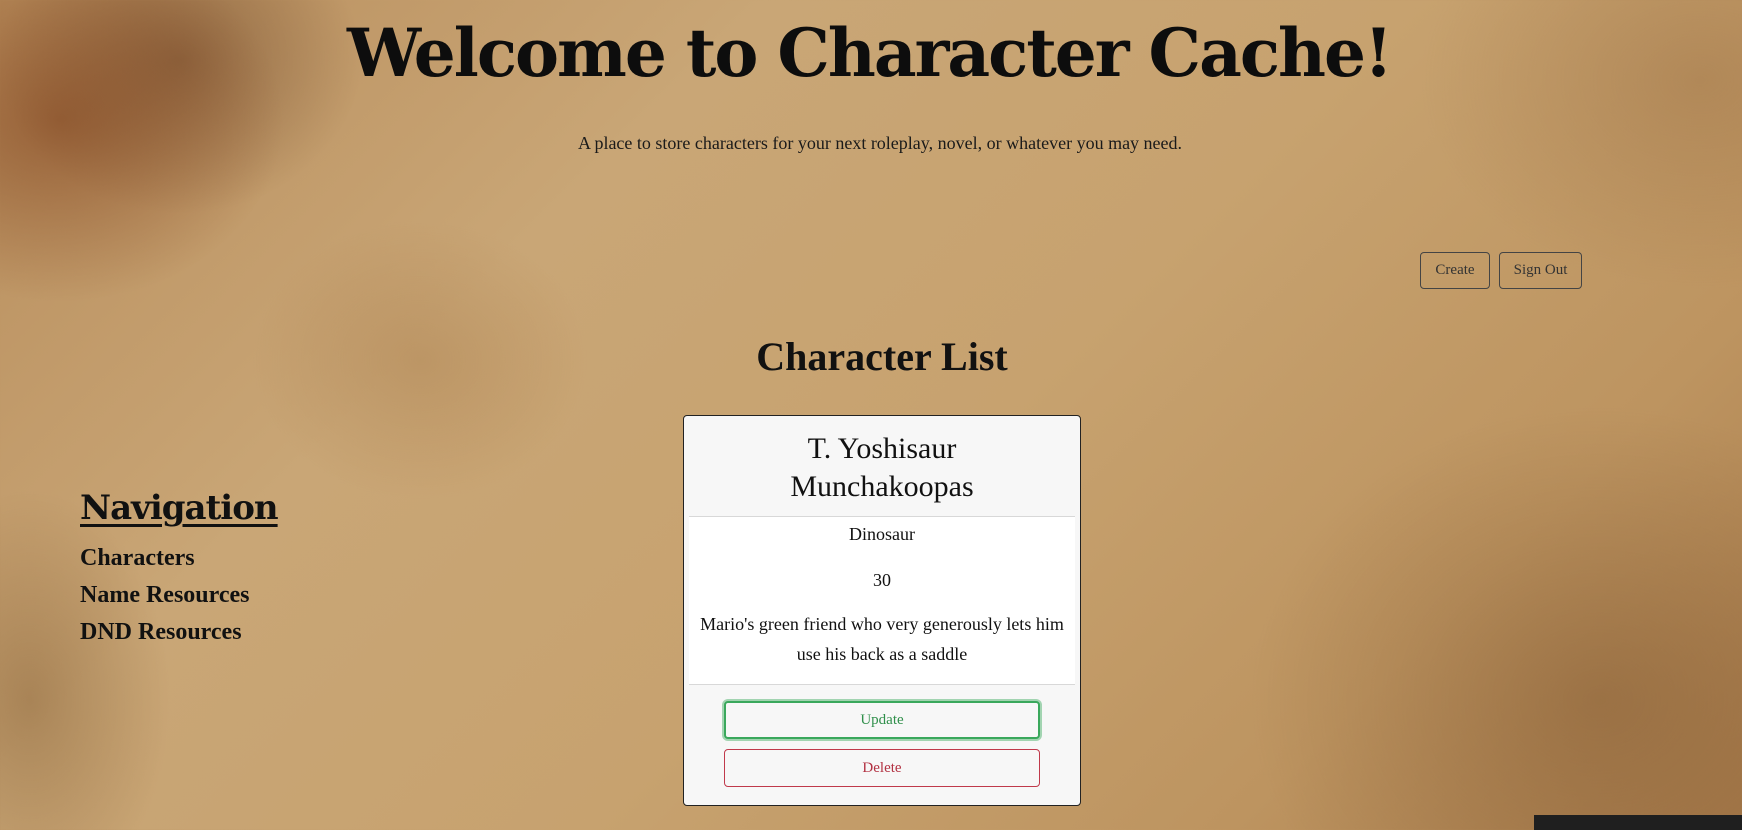 Image resolution: width=1742 pixels, height=830 pixels. What do you see at coordinates (882, 580) in the screenshot?
I see `character-age: 30` at bounding box center [882, 580].